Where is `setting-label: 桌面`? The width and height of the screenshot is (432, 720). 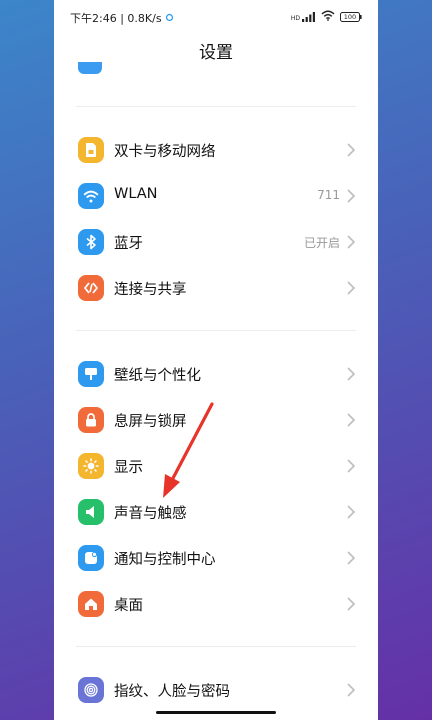
setting-label: 桌面 is located at coordinates (128, 606).